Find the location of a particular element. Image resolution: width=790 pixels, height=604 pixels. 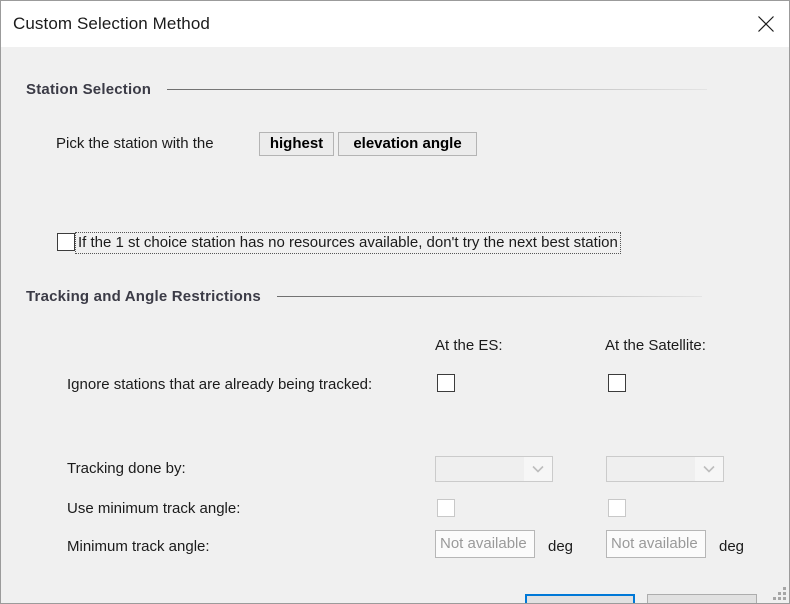

min-track-angle-satellite-input: Not available is located at coordinates (656, 544).